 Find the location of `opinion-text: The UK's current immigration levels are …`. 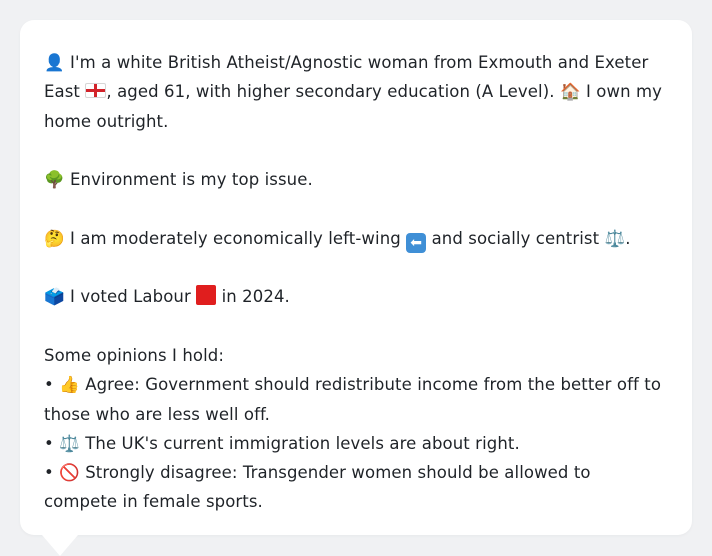

opinion-text: The UK's current immigration levels are … is located at coordinates (302, 443).